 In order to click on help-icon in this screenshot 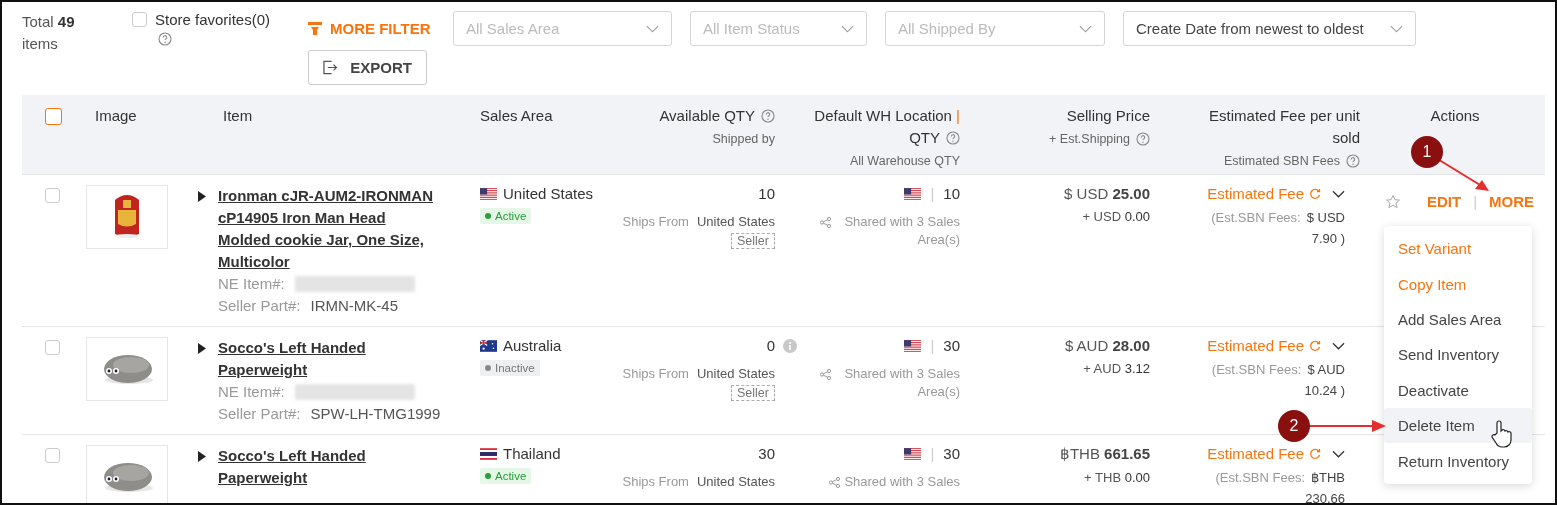, I will do `click(165, 39)`.